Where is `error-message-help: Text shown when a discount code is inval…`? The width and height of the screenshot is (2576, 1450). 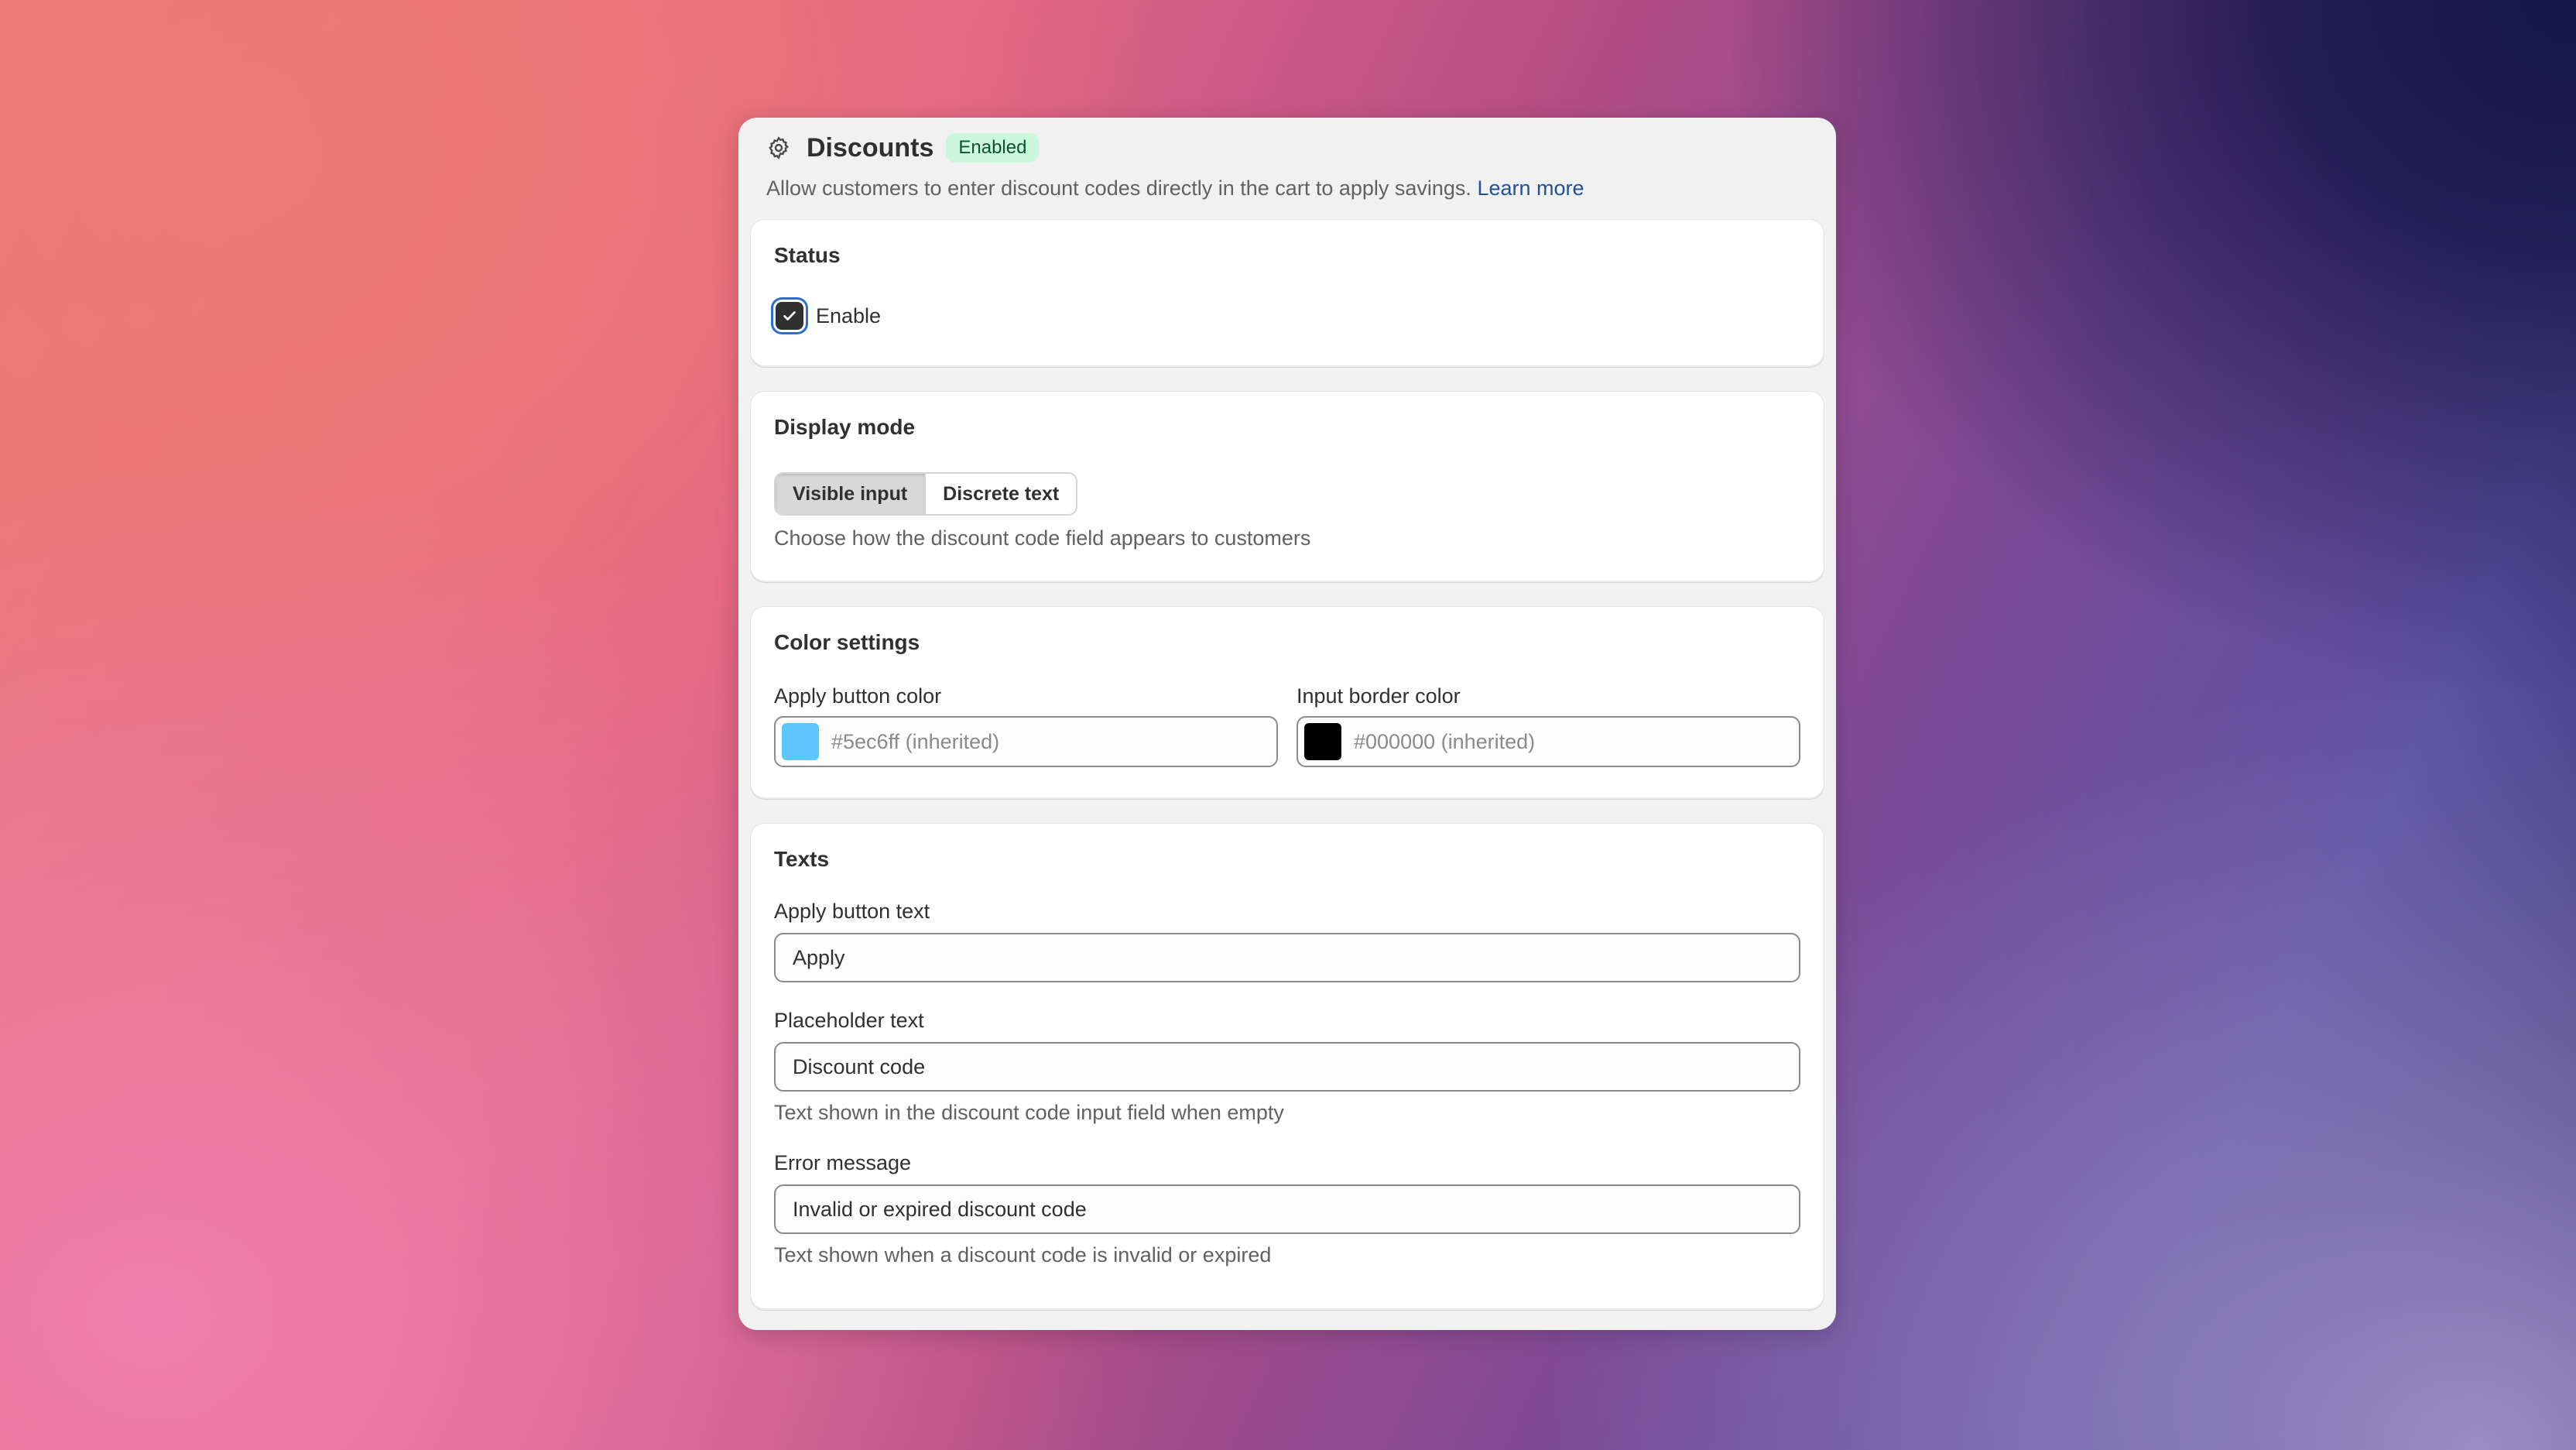 error-message-help: Text shown when a discount code is inval… is located at coordinates (1023, 1255).